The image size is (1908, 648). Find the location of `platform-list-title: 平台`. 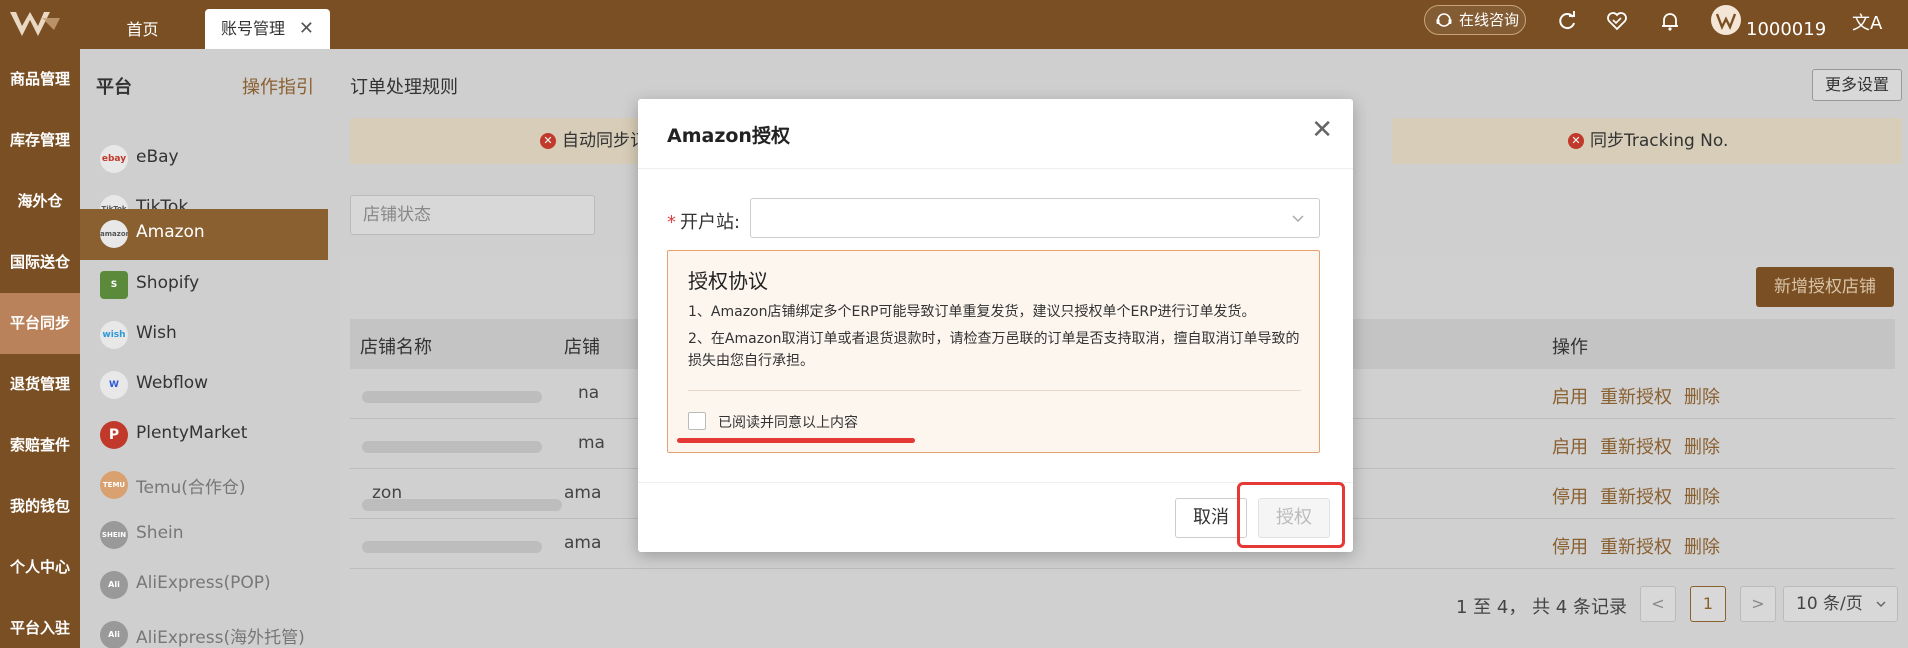

platform-list-title: 平台 is located at coordinates (114, 87).